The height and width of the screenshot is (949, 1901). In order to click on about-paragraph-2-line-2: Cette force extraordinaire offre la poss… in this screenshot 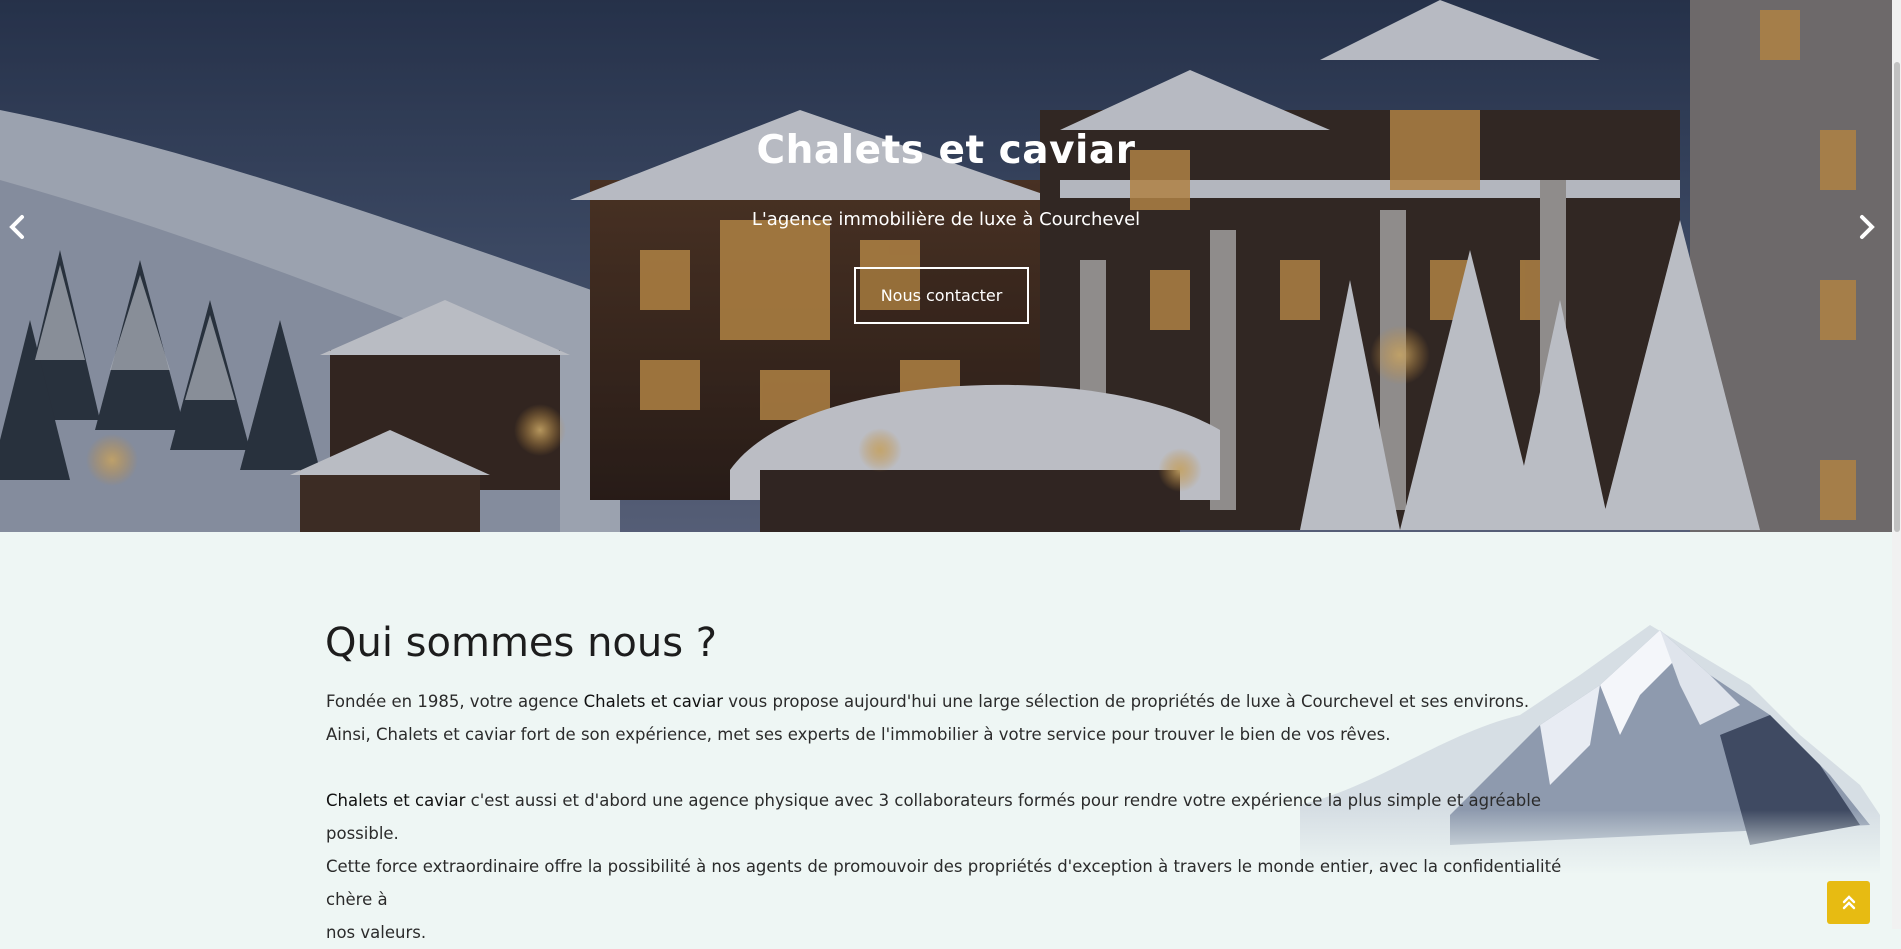, I will do `click(944, 883)`.